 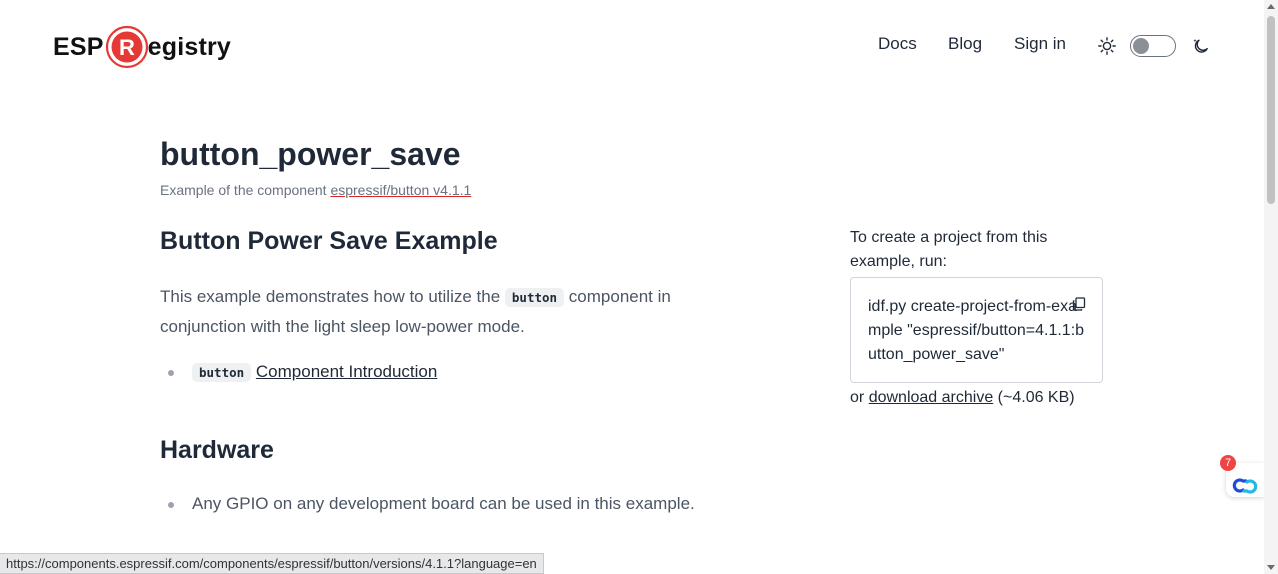 What do you see at coordinates (1245, 486) in the screenshot?
I see `chat-link-icon` at bounding box center [1245, 486].